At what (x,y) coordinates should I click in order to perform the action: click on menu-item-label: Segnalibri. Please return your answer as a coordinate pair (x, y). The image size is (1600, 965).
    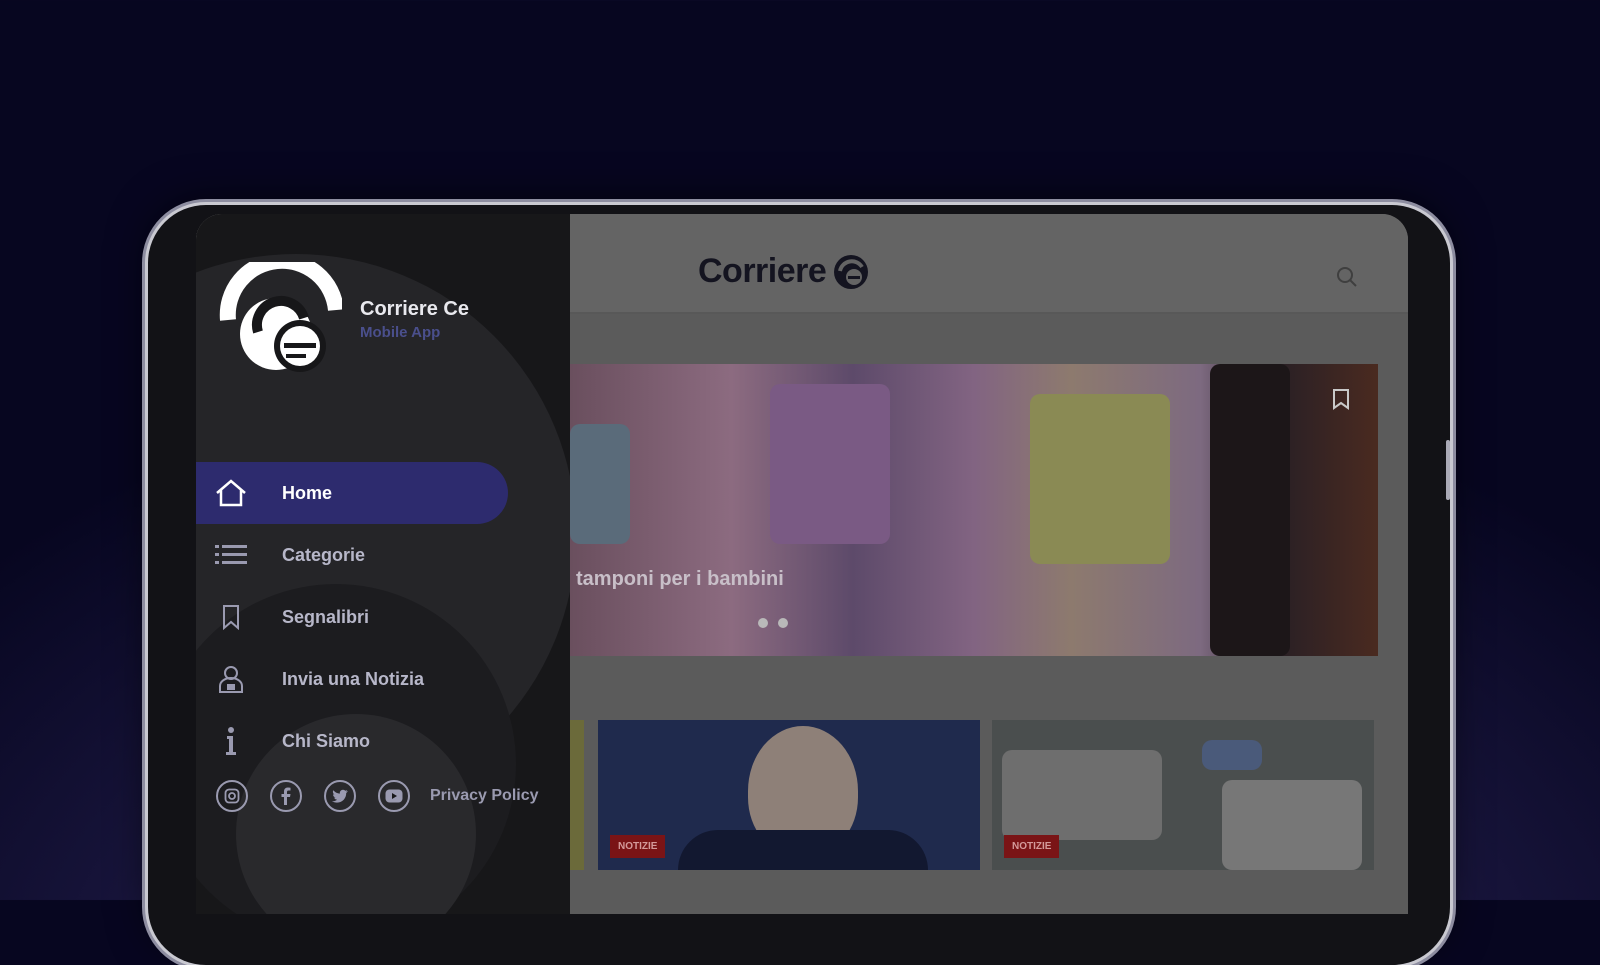
    Looking at the image, I should click on (326, 616).